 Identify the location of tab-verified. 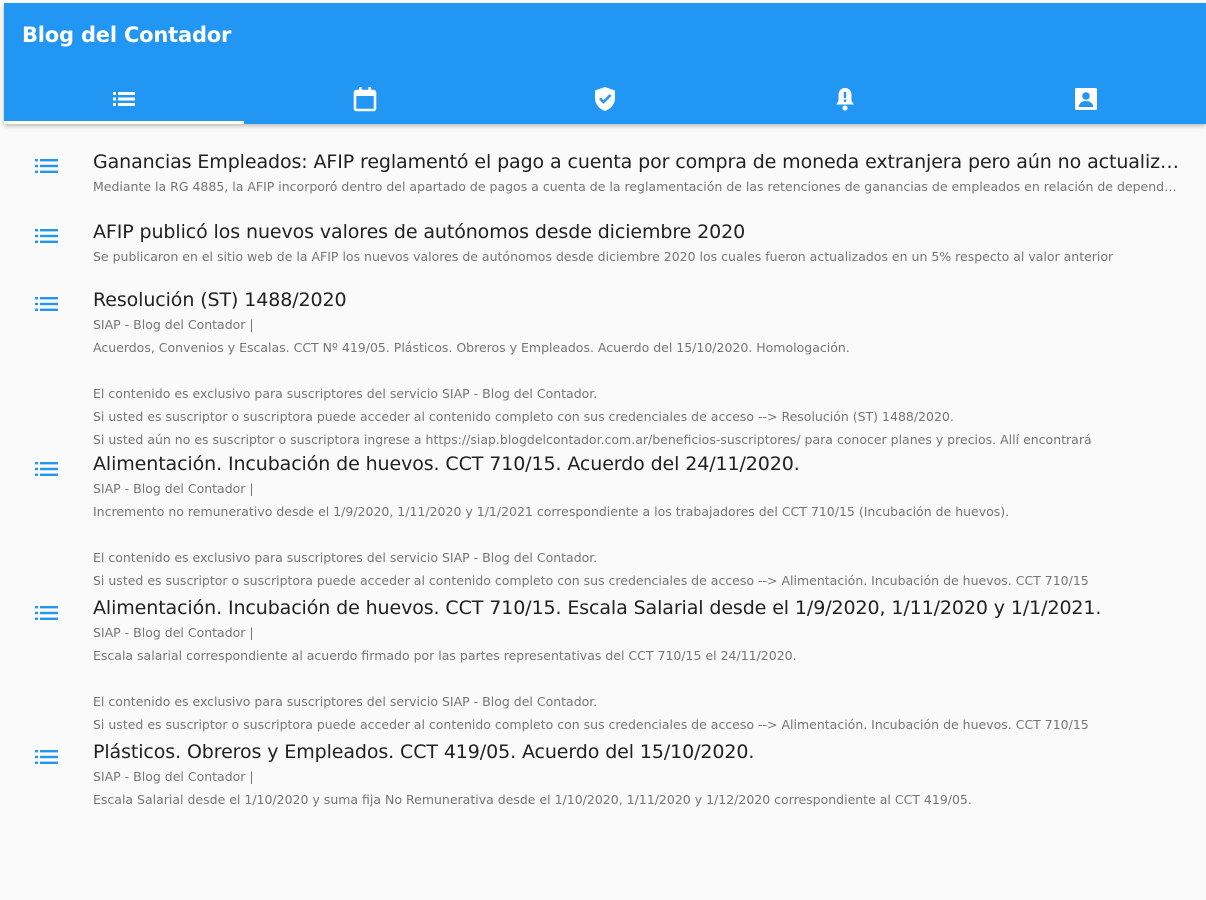
(605, 98).